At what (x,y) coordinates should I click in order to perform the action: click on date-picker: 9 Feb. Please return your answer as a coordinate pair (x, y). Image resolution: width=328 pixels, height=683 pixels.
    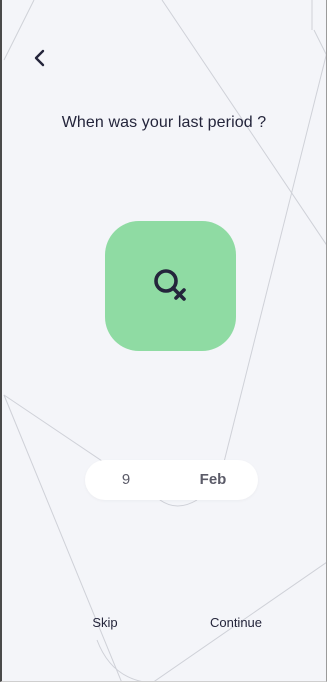
    Looking at the image, I should click on (171, 480).